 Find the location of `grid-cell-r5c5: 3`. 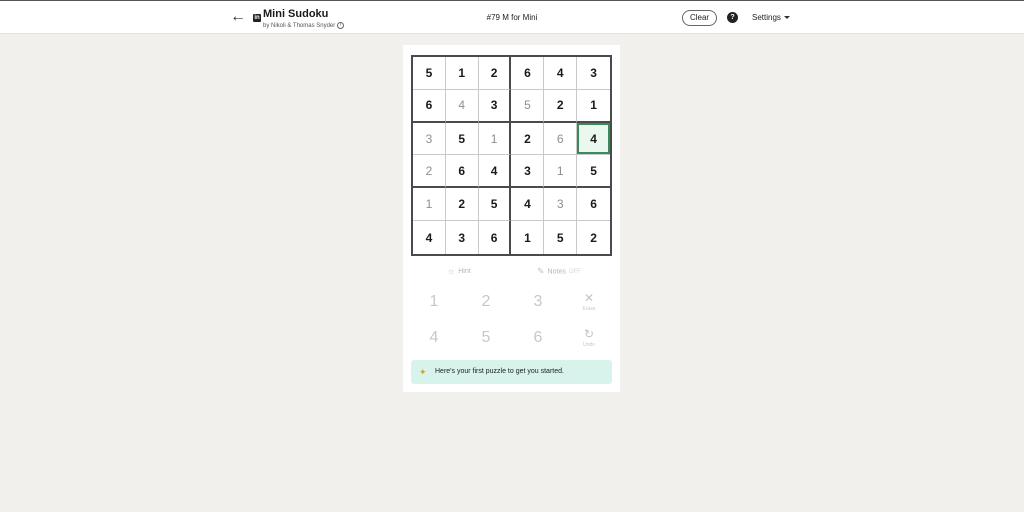

grid-cell-r5c5: 3 is located at coordinates (561, 205).